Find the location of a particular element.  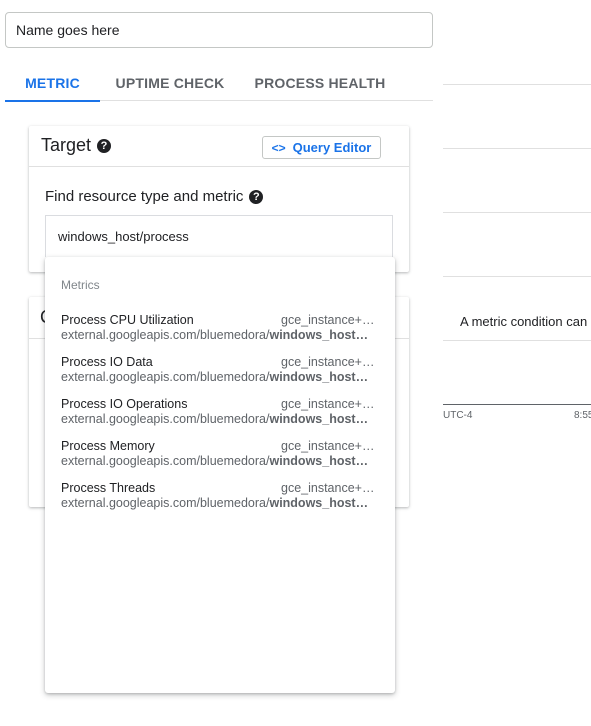

condition-tabs: METRIC UPTIME CHECK PROCESS HEALTH is located at coordinates (219, 83).